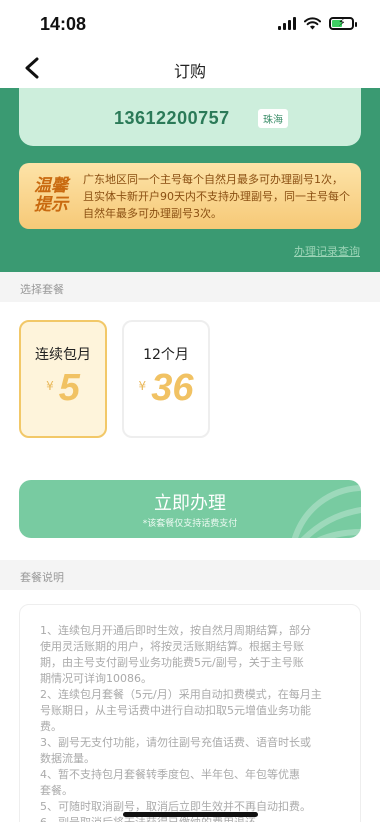  I want to click on desc-line: 4、暂不支持包月套餐转季度包、半年包、年包等优惠, so click(170, 774).